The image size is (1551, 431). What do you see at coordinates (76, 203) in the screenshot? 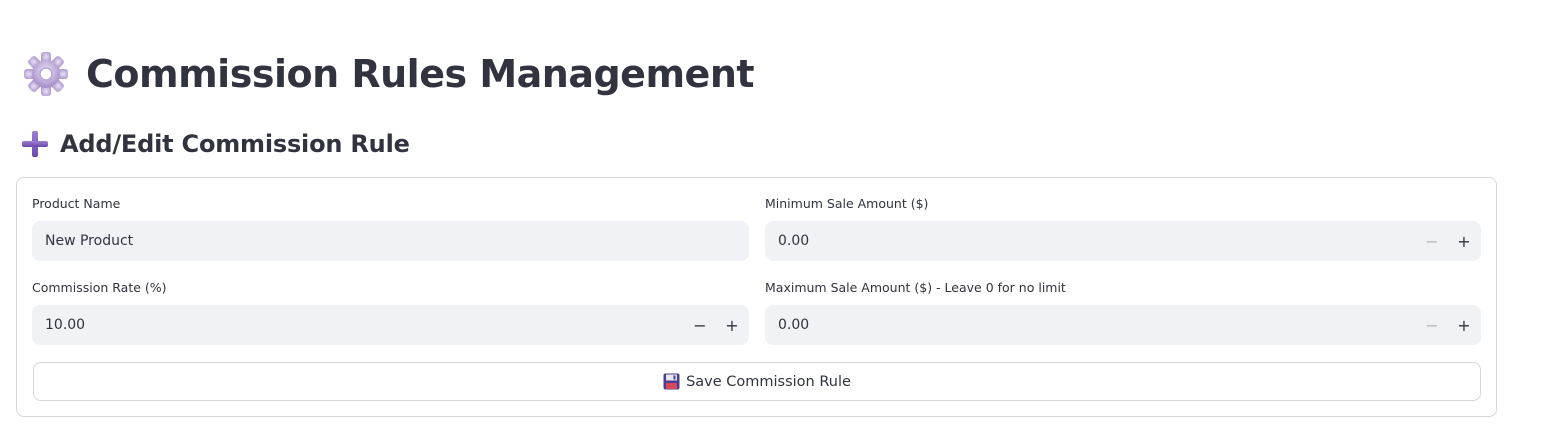
I see `product-name-label: Product Name` at bounding box center [76, 203].